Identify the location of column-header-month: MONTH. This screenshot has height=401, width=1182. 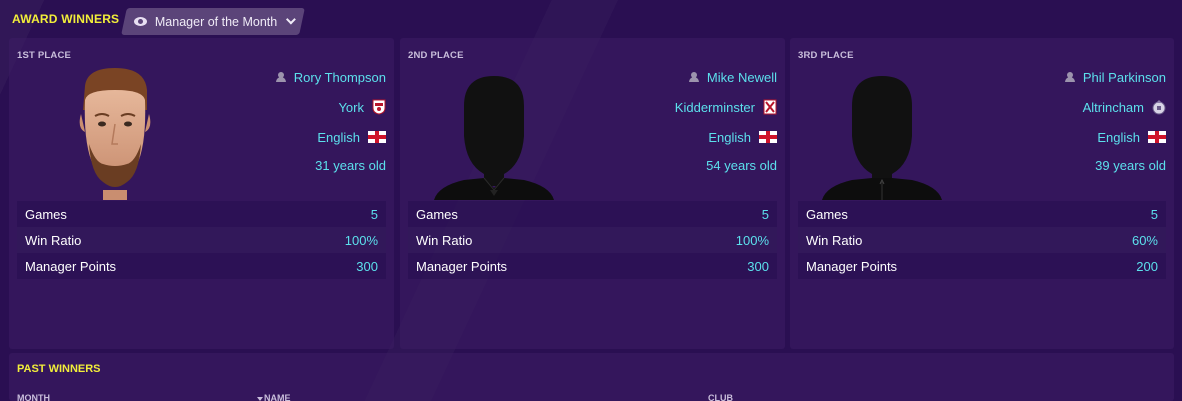
(33, 397).